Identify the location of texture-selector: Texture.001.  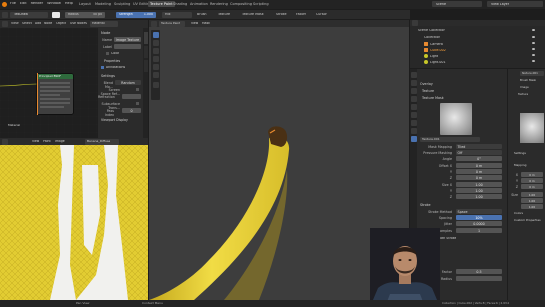
(450, 139).